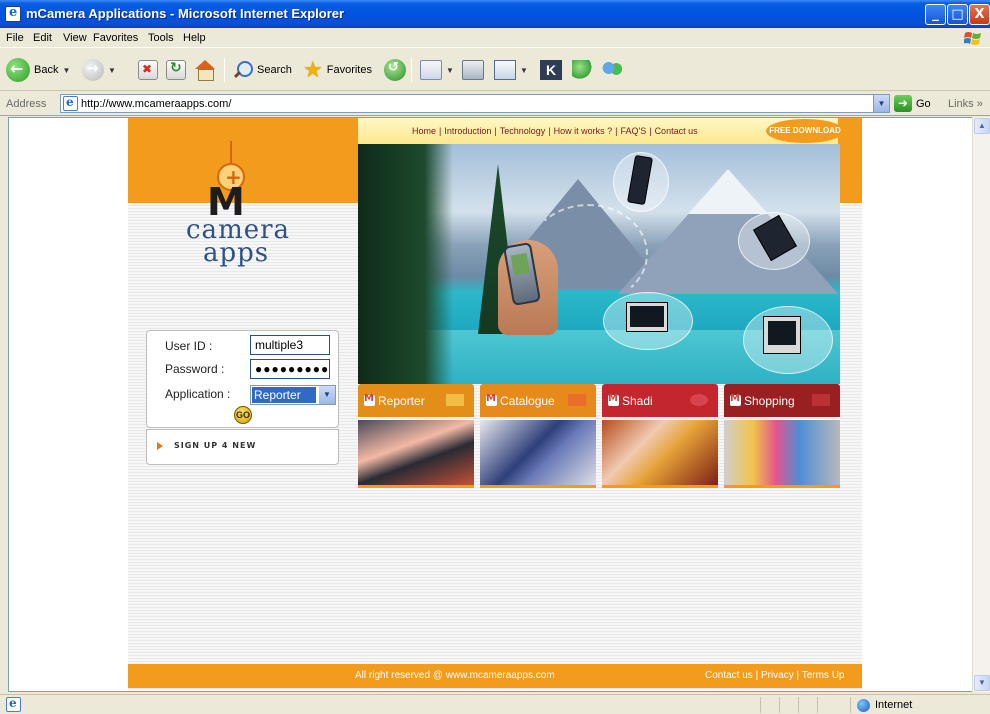 This screenshot has width=990, height=714. What do you see at coordinates (473, 70) in the screenshot?
I see `print-button` at bounding box center [473, 70].